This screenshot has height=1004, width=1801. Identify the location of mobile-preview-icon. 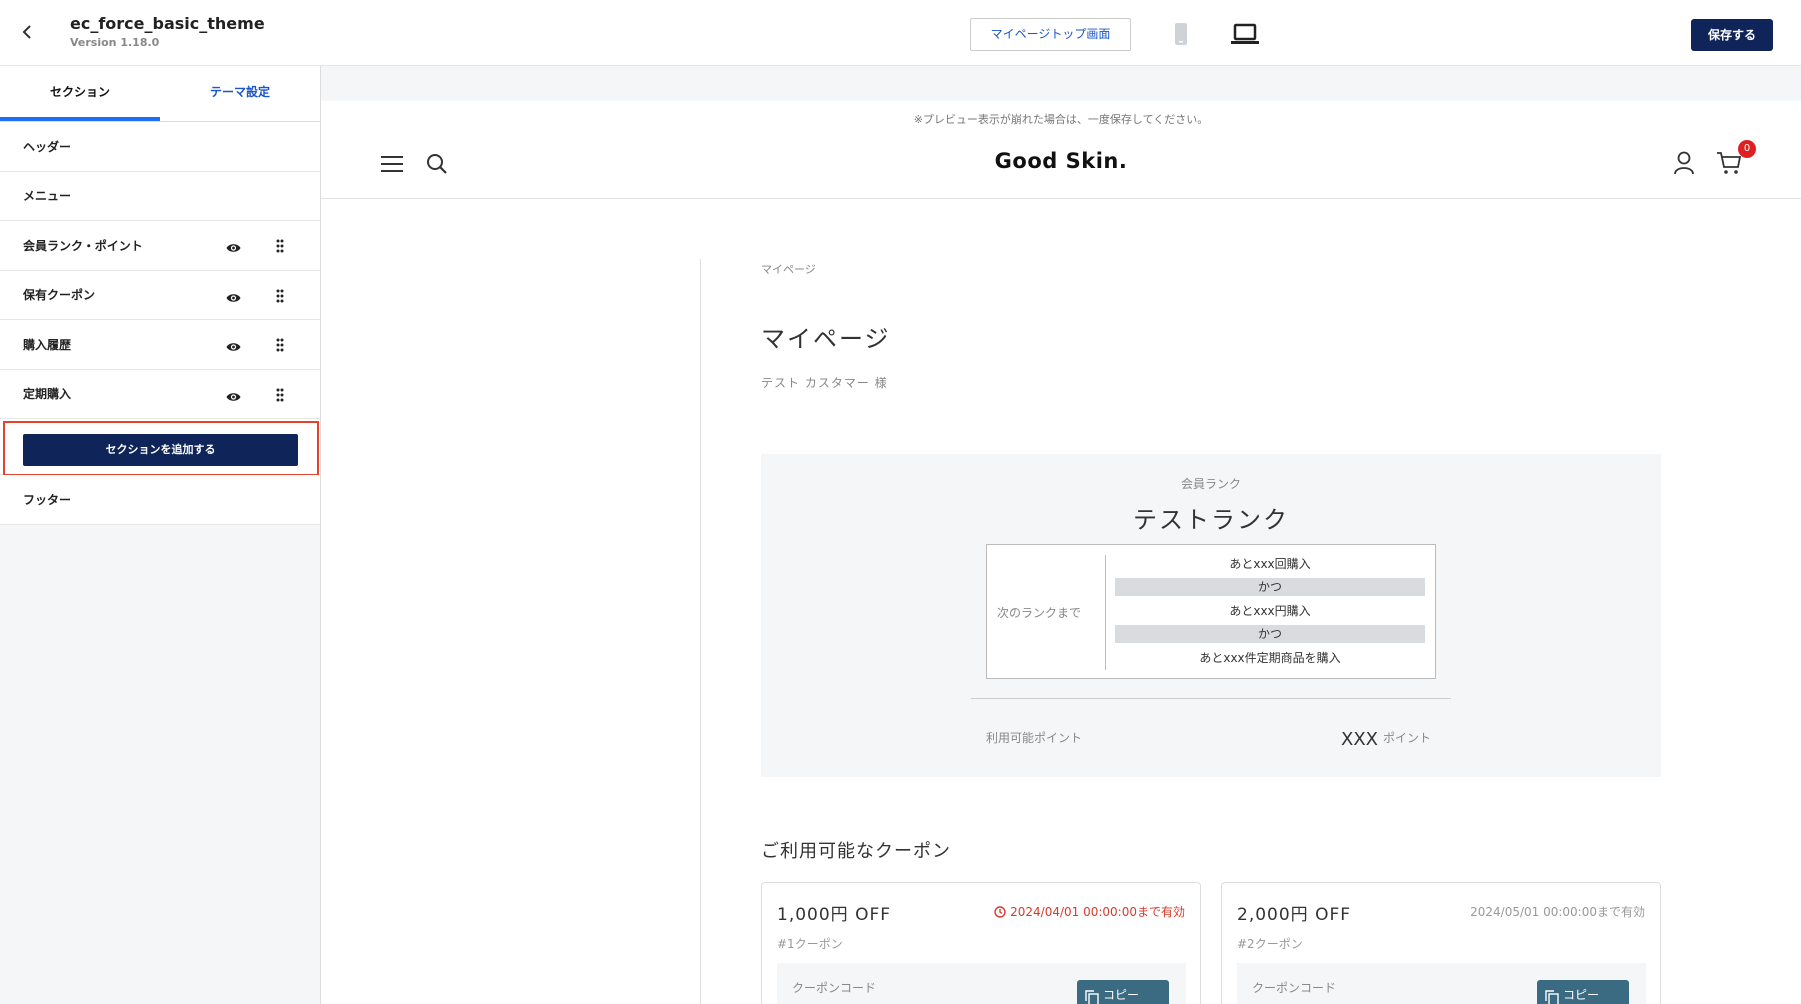
(1181, 34).